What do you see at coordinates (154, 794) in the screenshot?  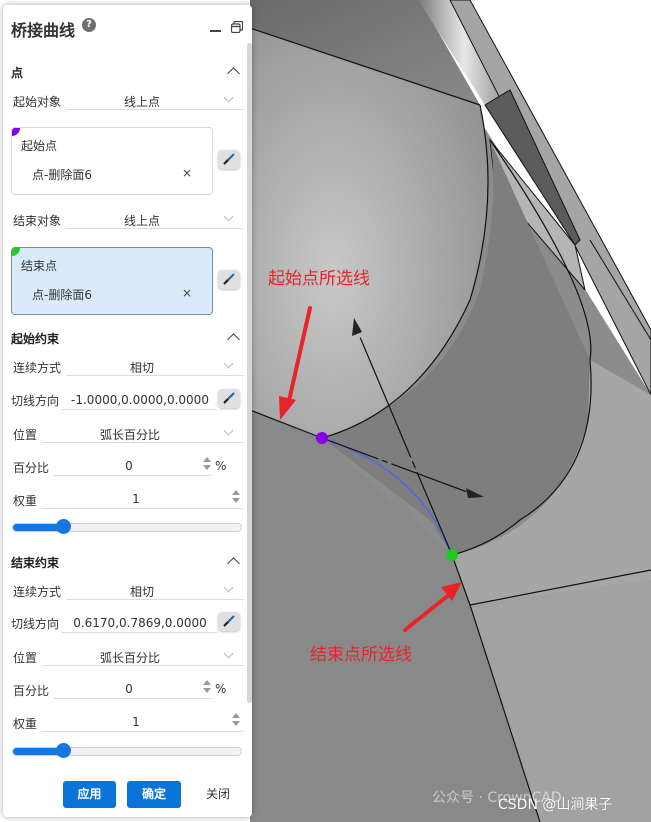 I see `ok-button: 确定` at bounding box center [154, 794].